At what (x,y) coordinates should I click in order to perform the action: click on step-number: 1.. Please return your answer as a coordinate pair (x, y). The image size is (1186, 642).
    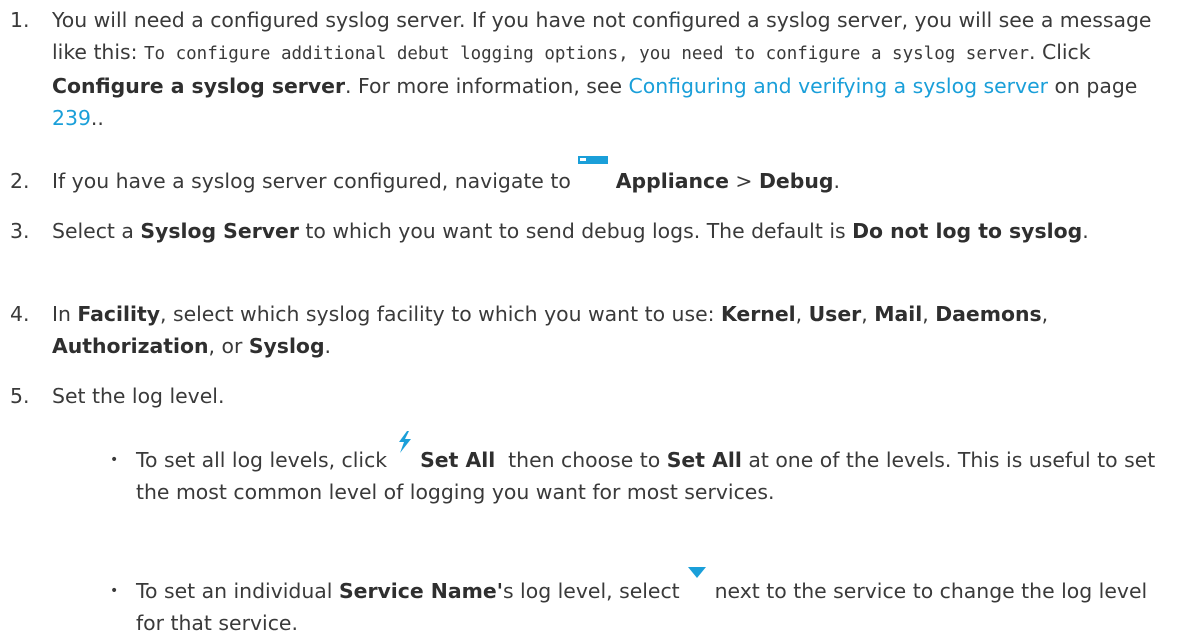
    Looking at the image, I should click on (20, 20).